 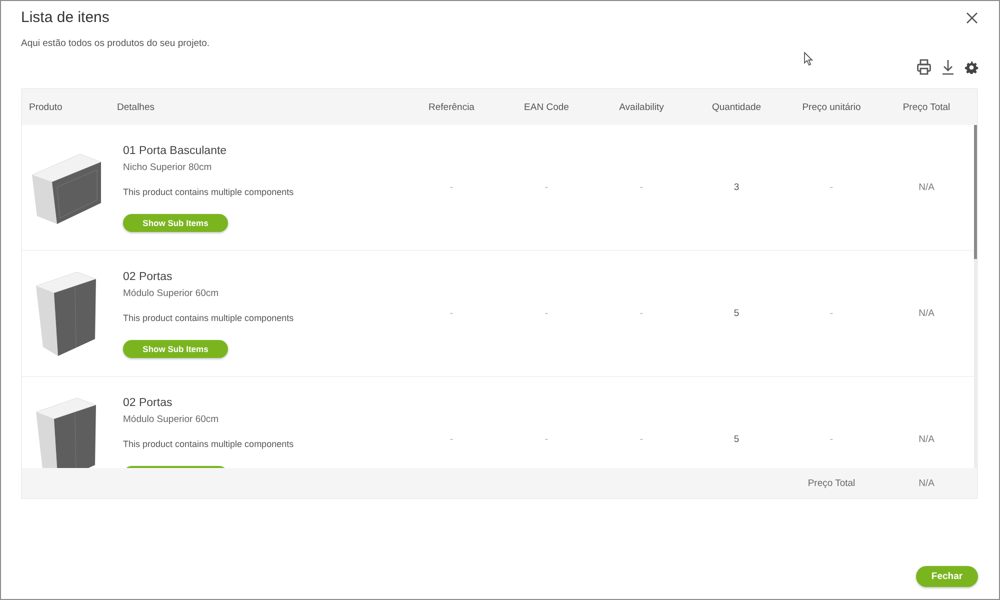 What do you see at coordinates (737, 107) in the screenshot?
I see `column-header: Quantidade` at bounding box center [737, 107].